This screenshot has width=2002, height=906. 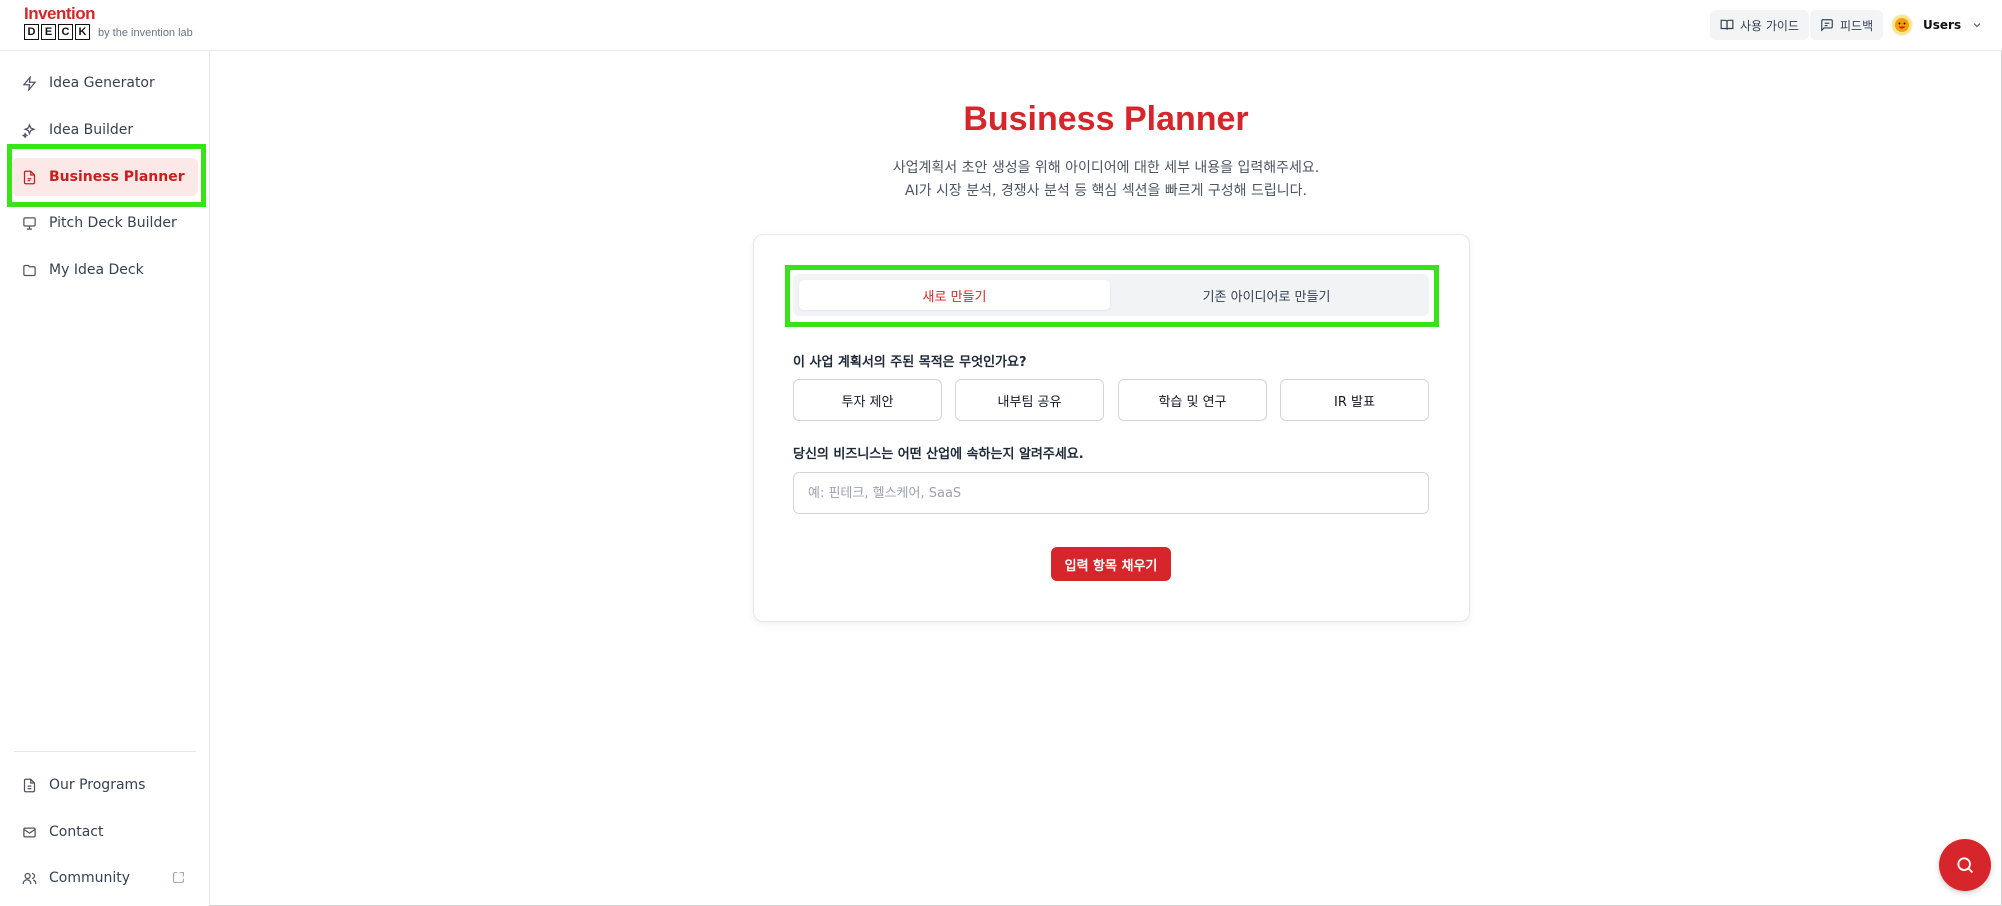 What do you see at coordinates (1106, 119) in the screenshot?
I see `page-title: Business Planner` at bounding box center [1106, 119].